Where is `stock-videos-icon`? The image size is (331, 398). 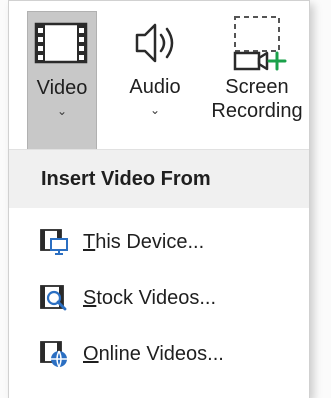 stock-videos-icon is located at coordinates (54, 298).